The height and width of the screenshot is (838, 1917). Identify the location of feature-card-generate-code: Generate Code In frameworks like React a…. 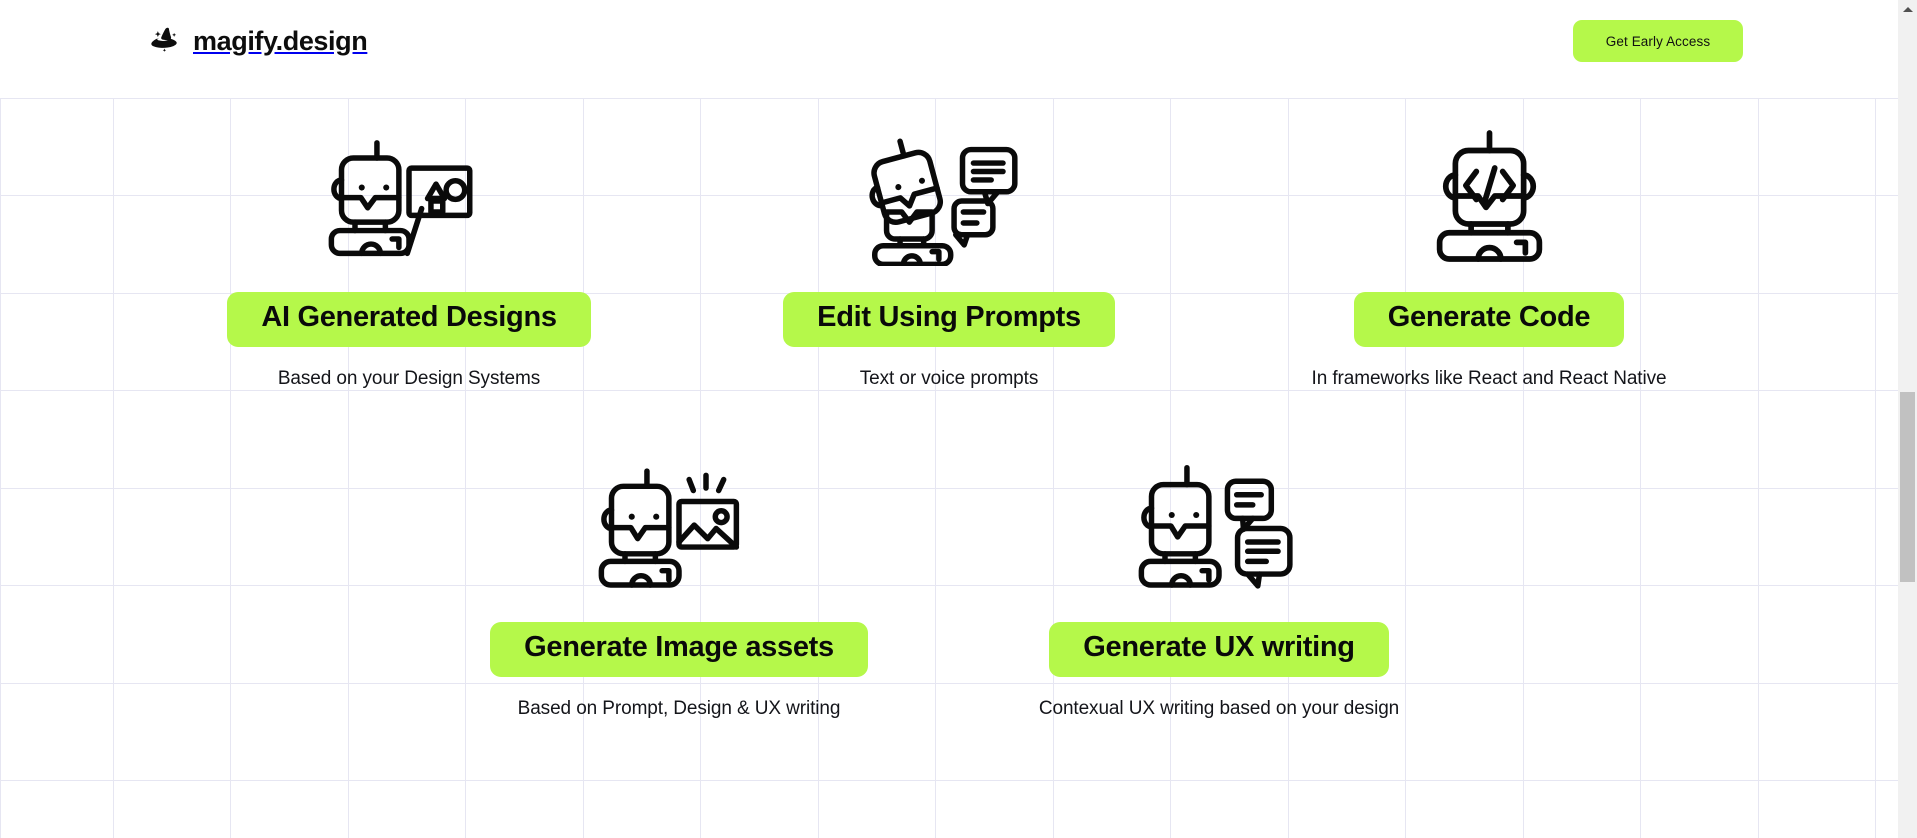
(1489, 253).